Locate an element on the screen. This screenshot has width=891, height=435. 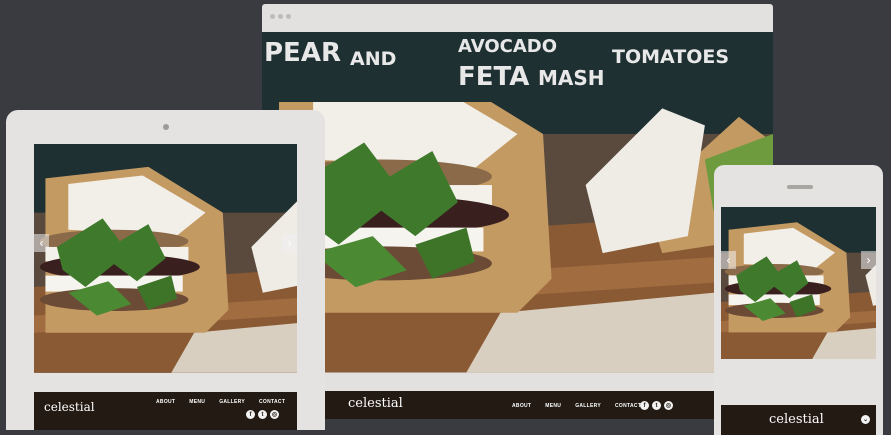
menu-toggle-icon: ⌄ is located at coordinates (865, 419).